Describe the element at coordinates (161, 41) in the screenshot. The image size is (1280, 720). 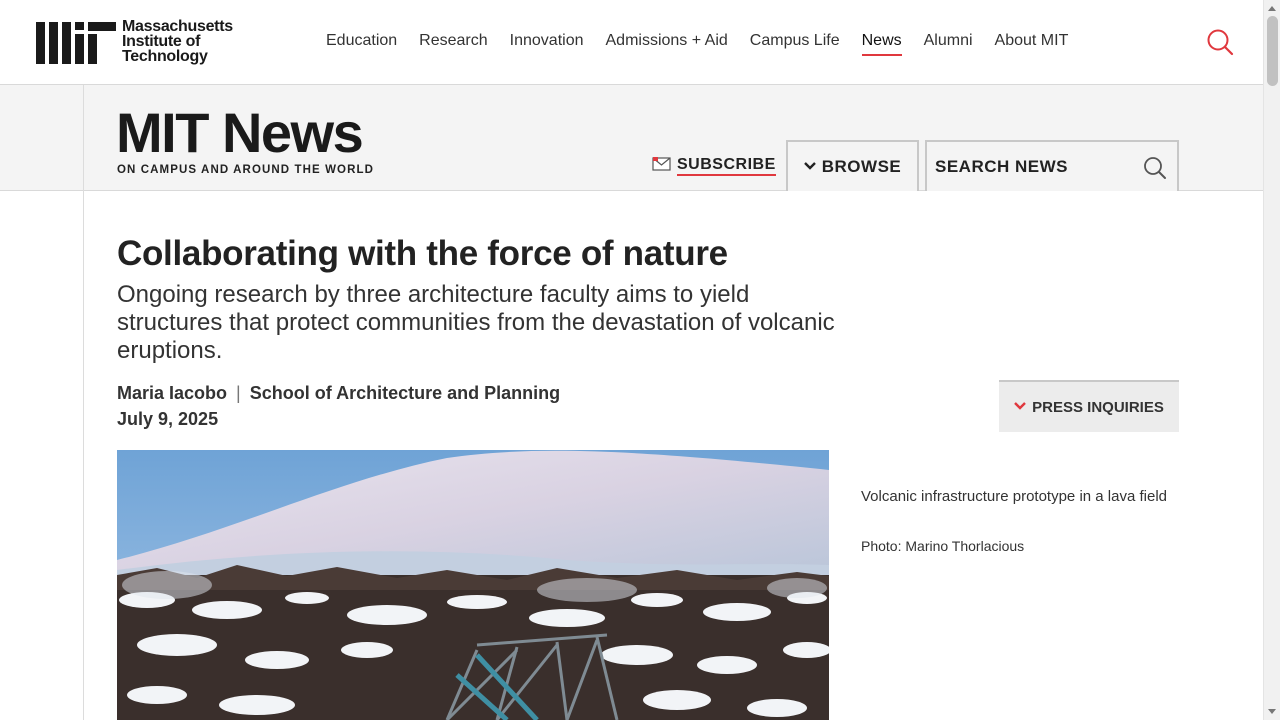
I see `logo-line: Institute of` at that location.